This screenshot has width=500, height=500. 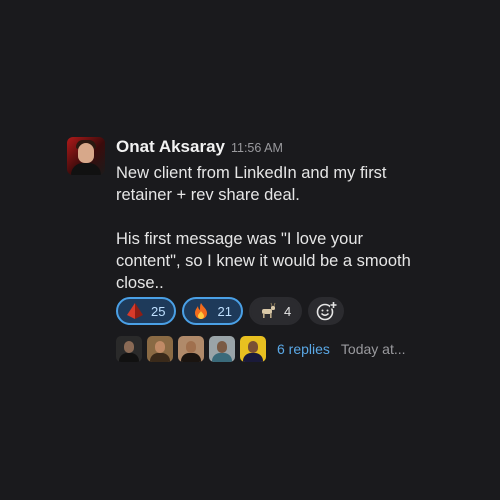 I want to click on goat-icon, so click(x=268, y=310).